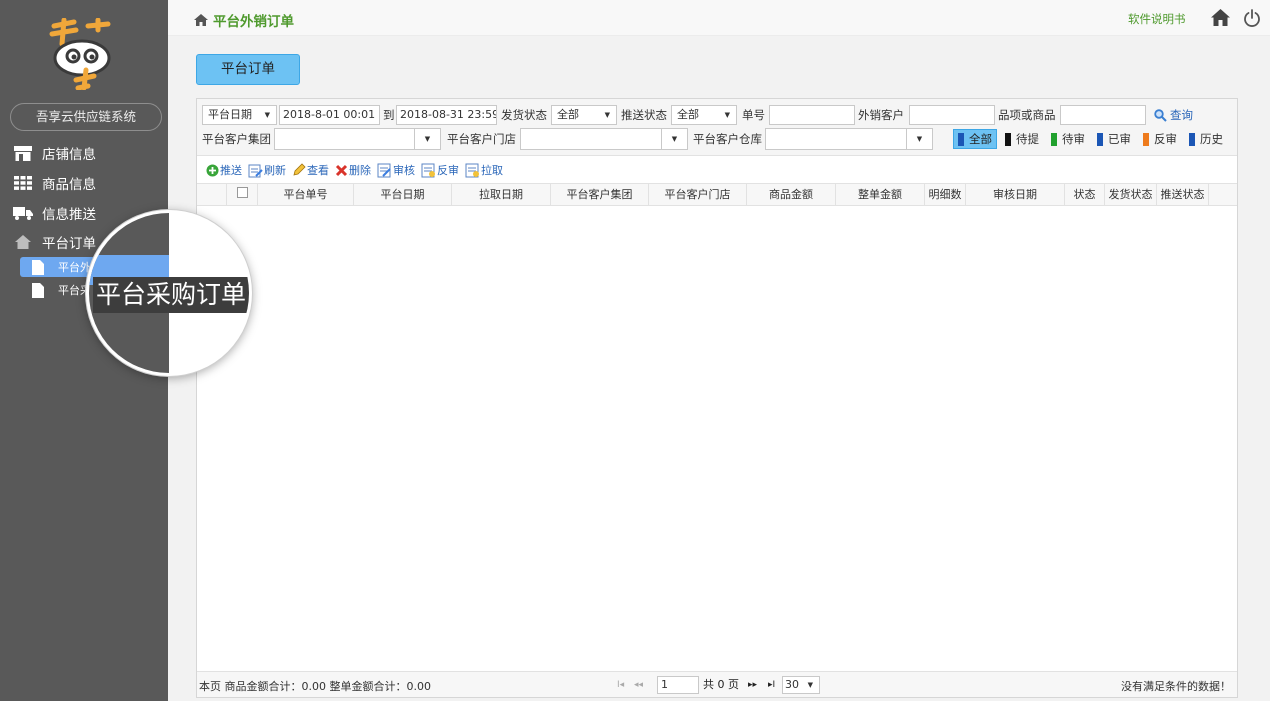 The height and width of the screenshot is (701, 1270). I want to click on manual-link: 软件说明书, so click(1157, 19).